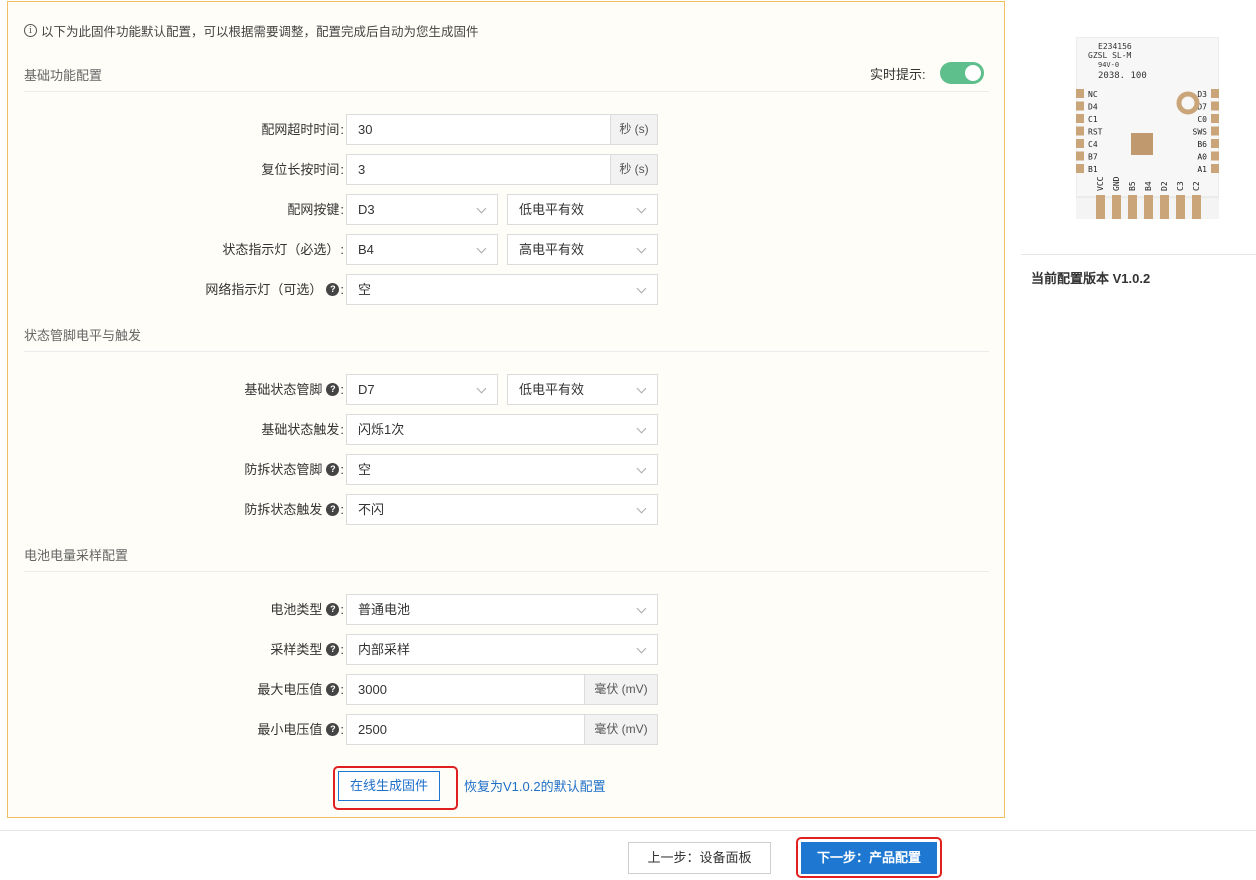 The image size is (1256, 880). Describe the element at coordinates (628, 830) in the screenshot. I see `footer-divider` at that location.